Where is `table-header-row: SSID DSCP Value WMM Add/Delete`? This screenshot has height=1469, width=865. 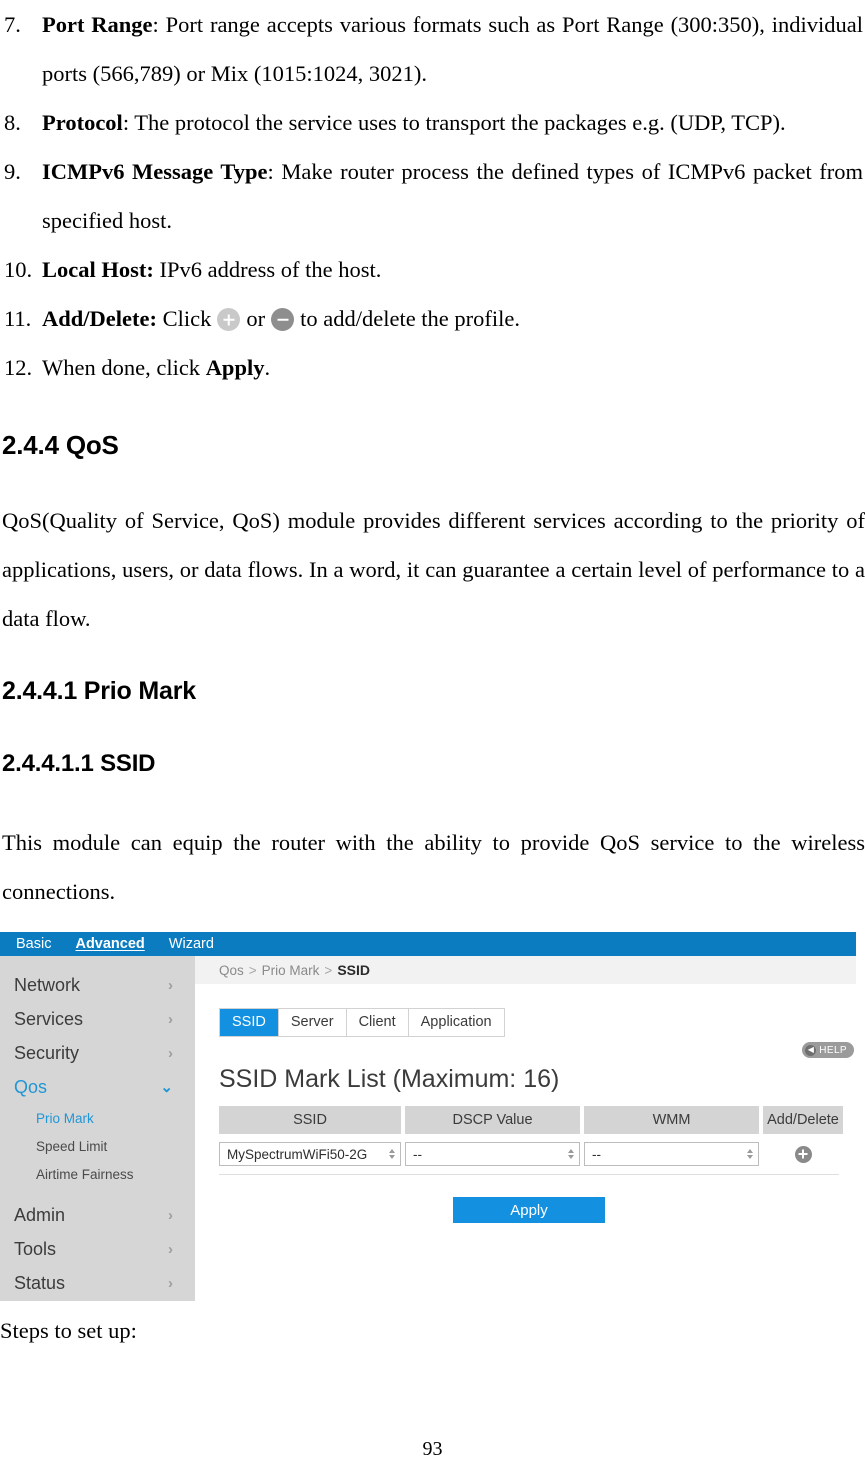
table-header-row: SSID DSCP Value WMM Add/Delete is located at coordinates (531, 1120).